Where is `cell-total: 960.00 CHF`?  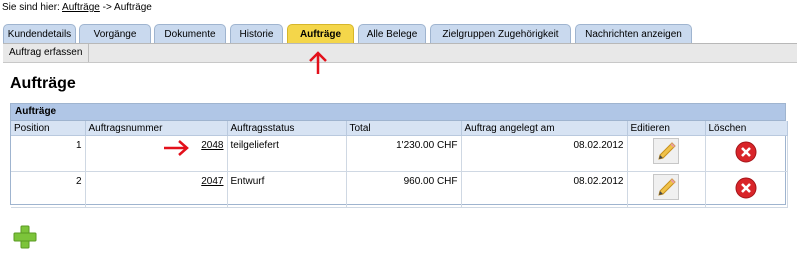 cell-total: 960.00 CHF is located at coordinates (404, 189).